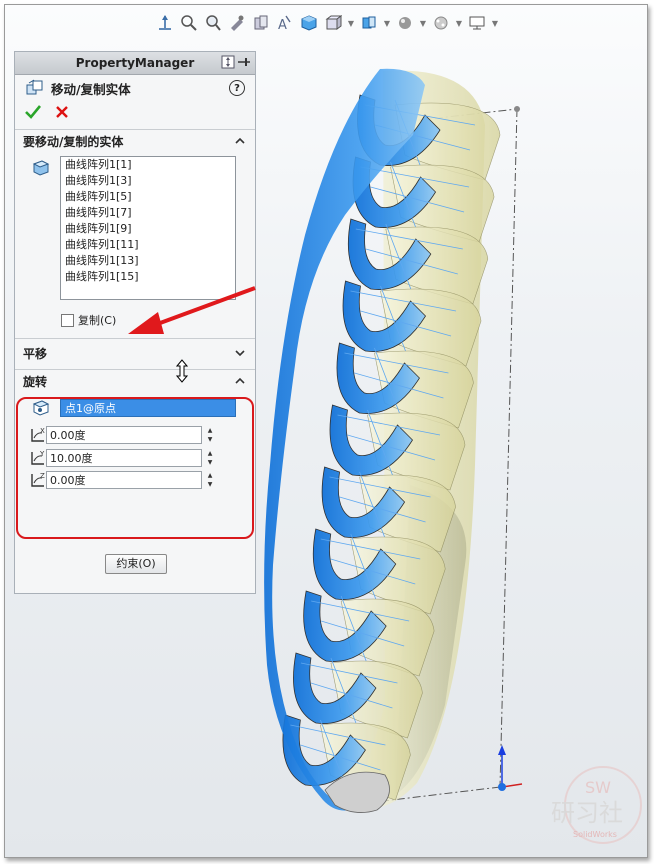 The width and height of the screenshot is (654, 864). I want to click on ok-cancel-row, so click(135, 112).